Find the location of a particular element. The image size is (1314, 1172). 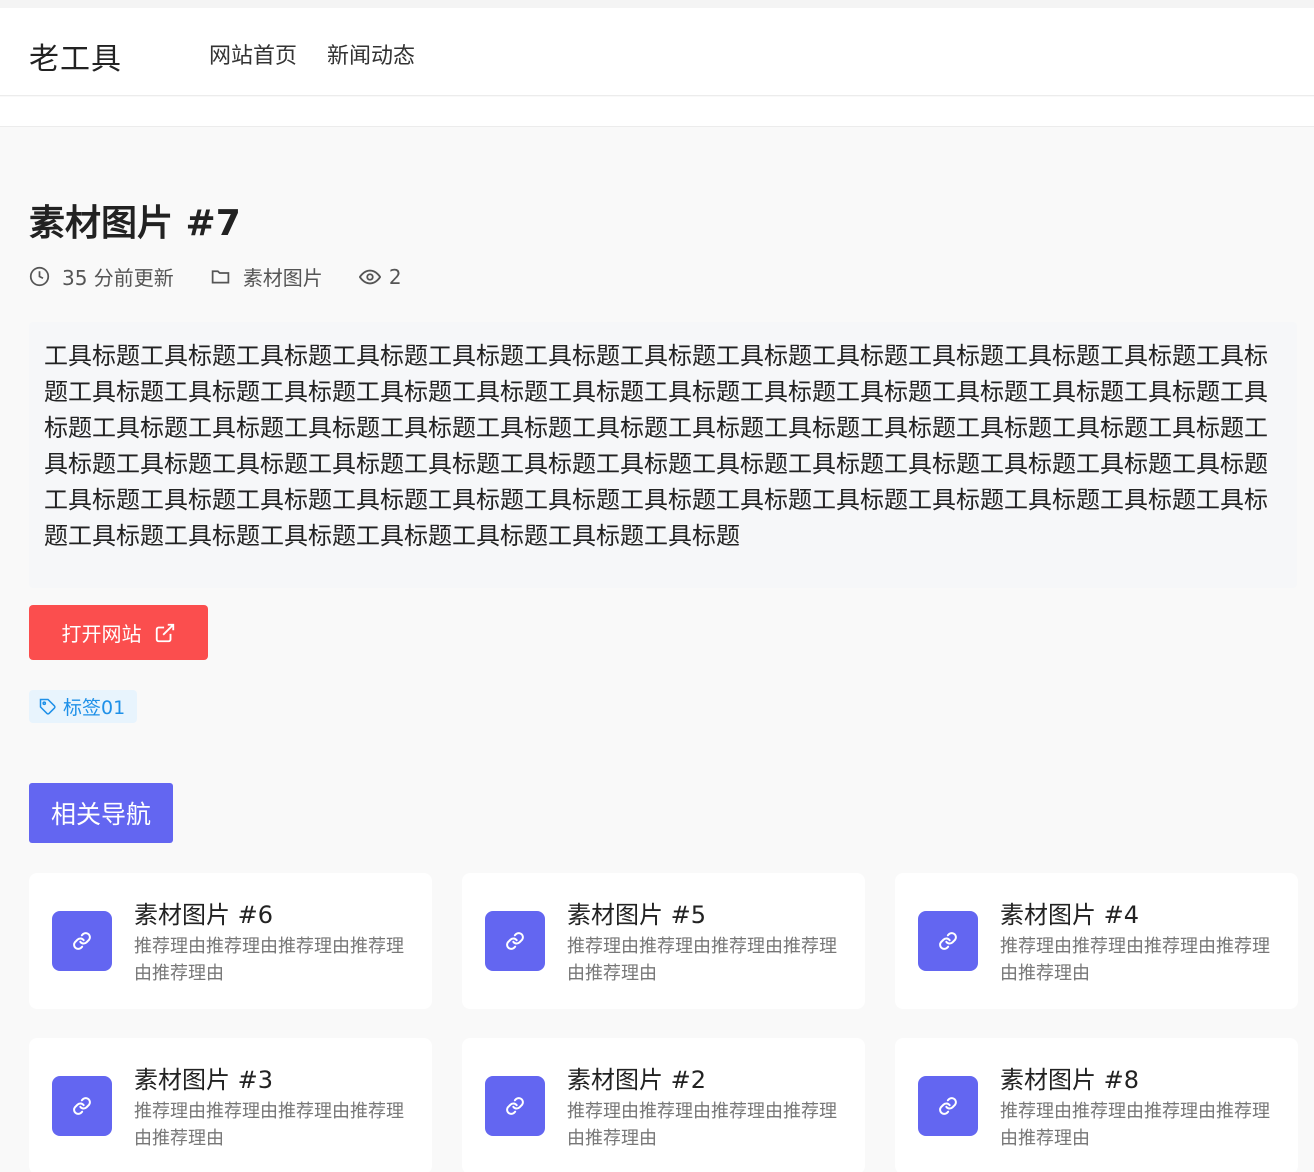

related-card: 素材图片 #6 推荐理由推荐理由推荐理由推荐理由推荐理由 is located at coordinates (230, 941).